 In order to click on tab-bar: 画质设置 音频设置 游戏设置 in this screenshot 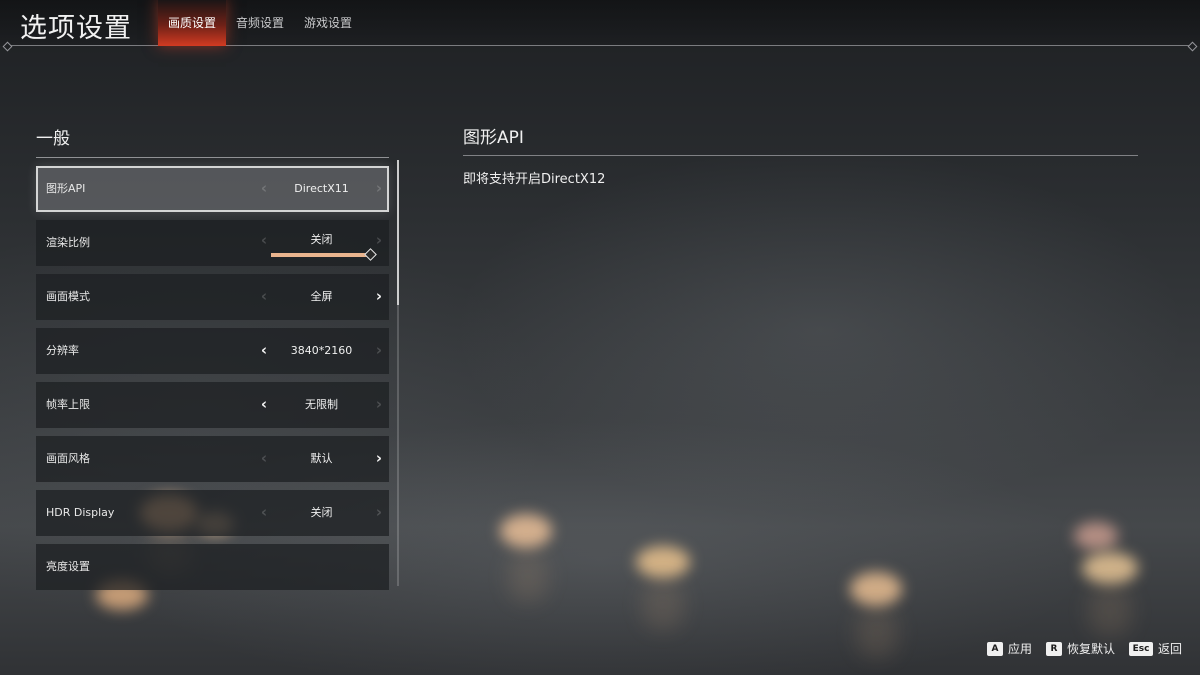, I will do `click(260, 23)`.